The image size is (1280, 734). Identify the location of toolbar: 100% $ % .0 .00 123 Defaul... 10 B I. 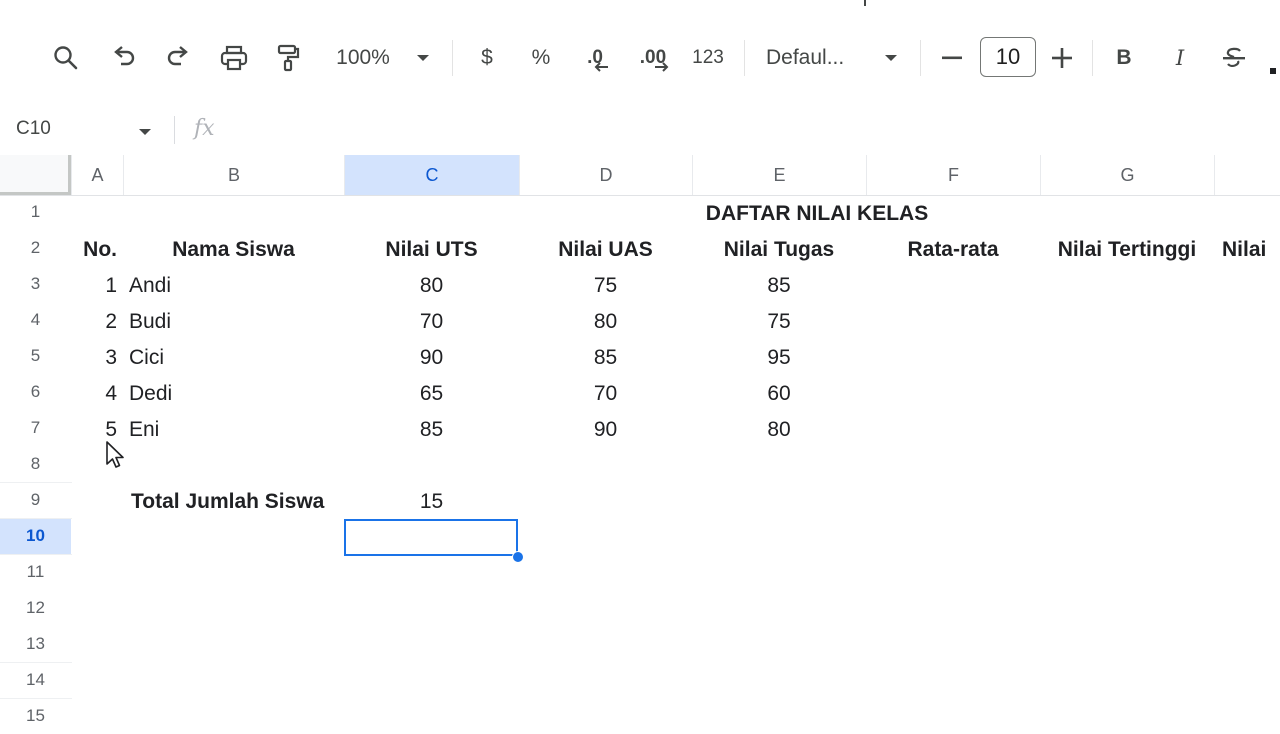
(640, 55).